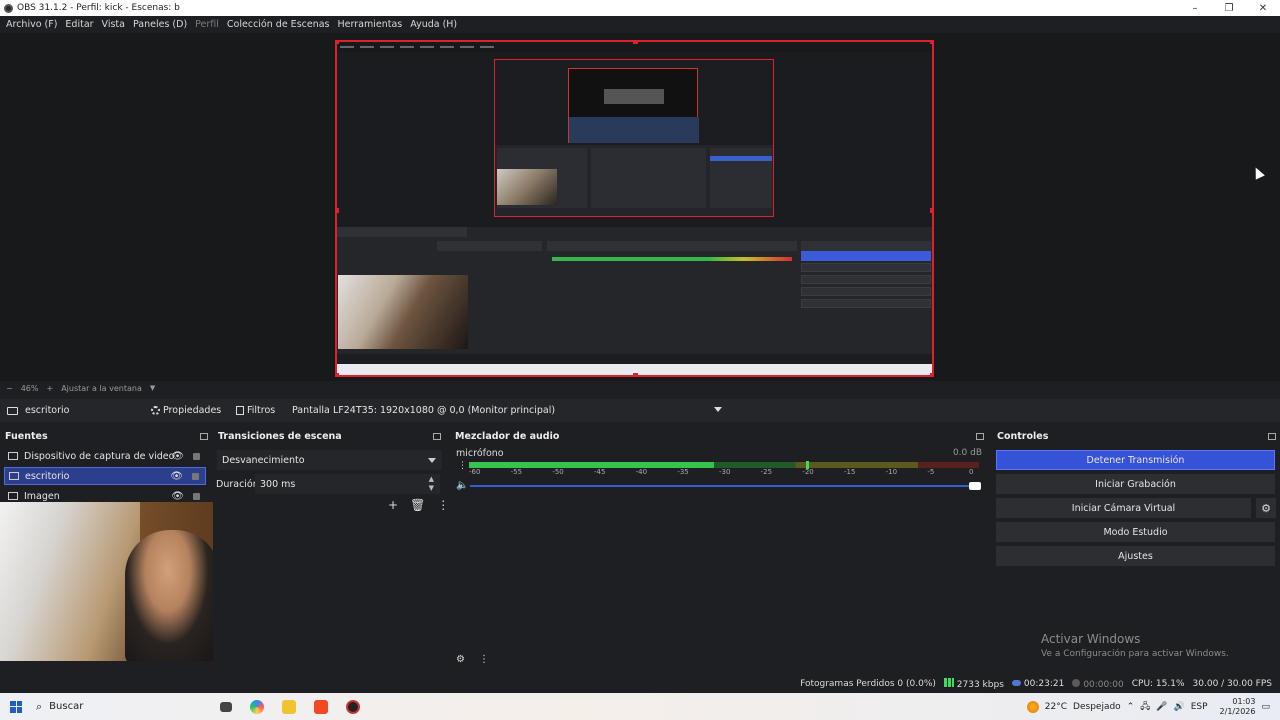 The width and height of the screenshot is (1280, 720). What do you see at coordinates (766, 472) in the screenshot?
I see `meter-scale-tick: -25` at bounding box center [766, 472].